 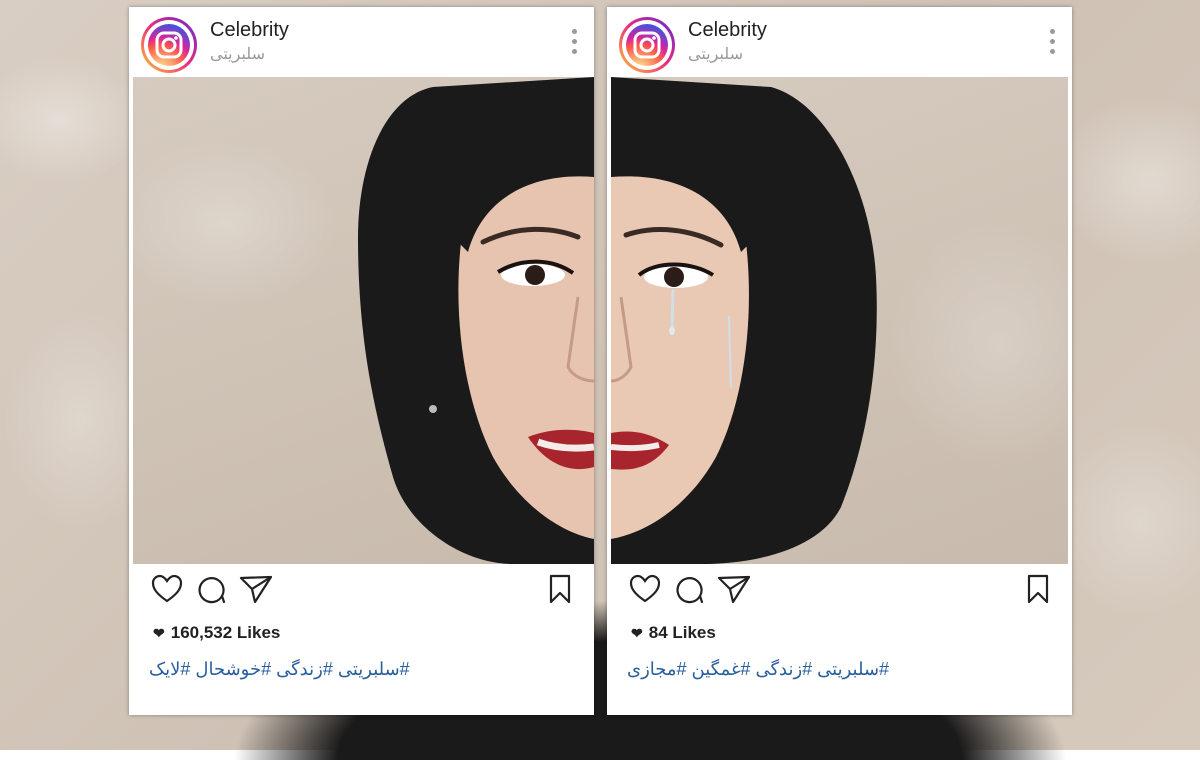 I want to click on like-count-text: 160,532 Likes, so click(x=225, y=632).